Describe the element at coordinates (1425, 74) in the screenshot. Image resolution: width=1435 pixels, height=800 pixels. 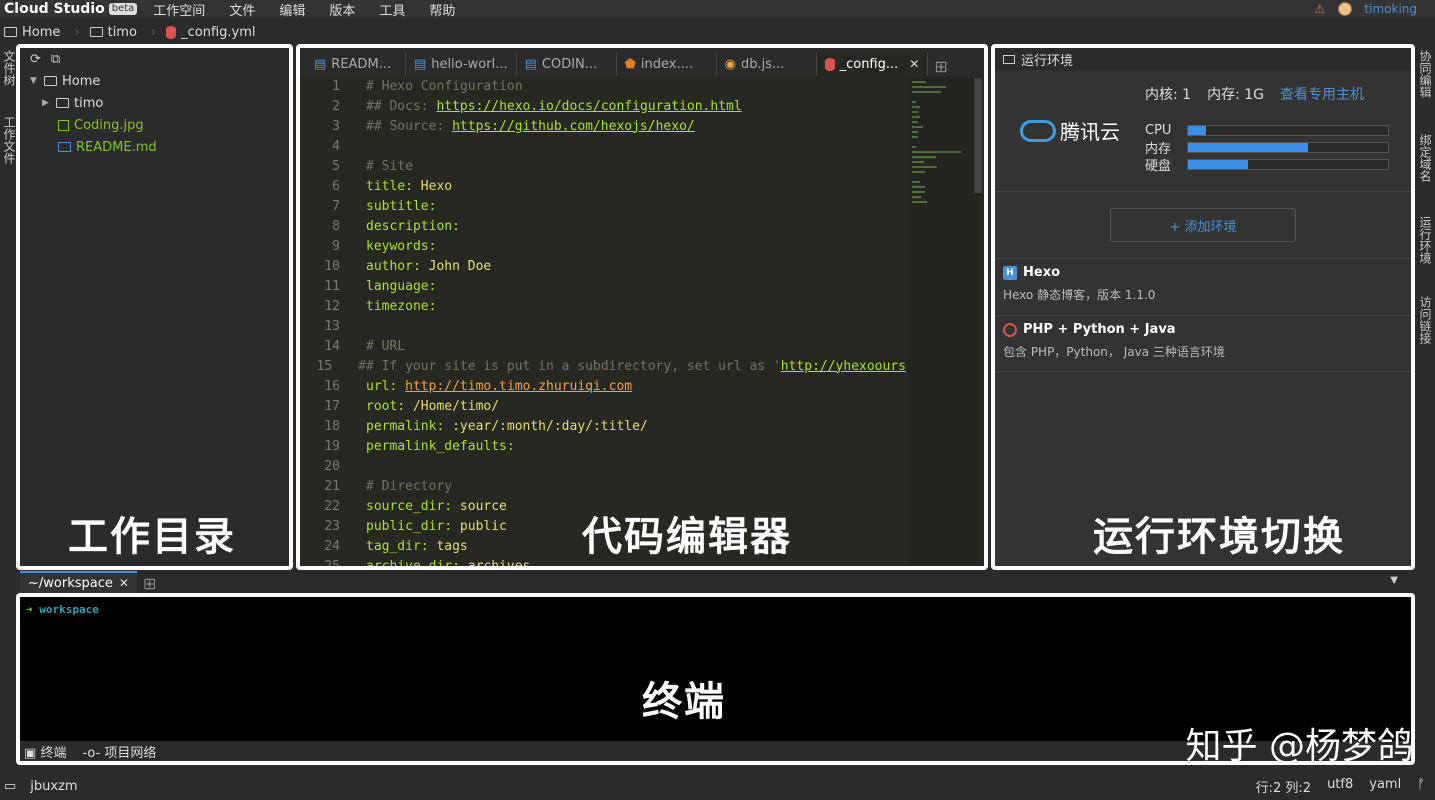
I see `sidebar-collab: 协同编辑` at that location.